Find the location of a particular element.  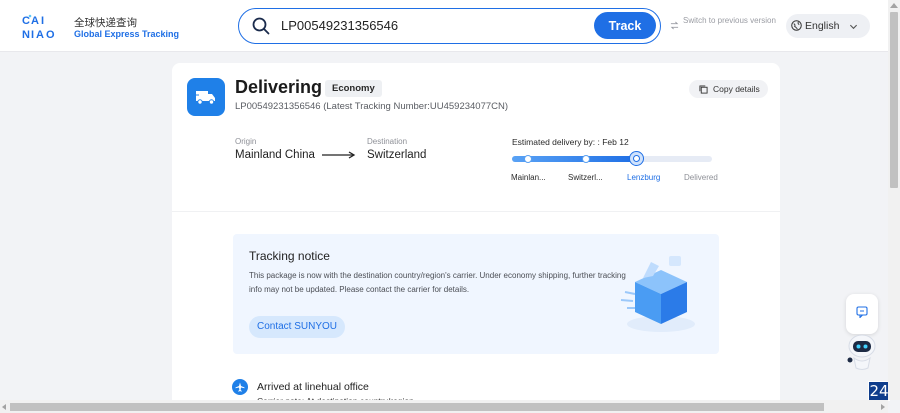

step-label-current: Lenzburg is located at coordinates (644, 177).